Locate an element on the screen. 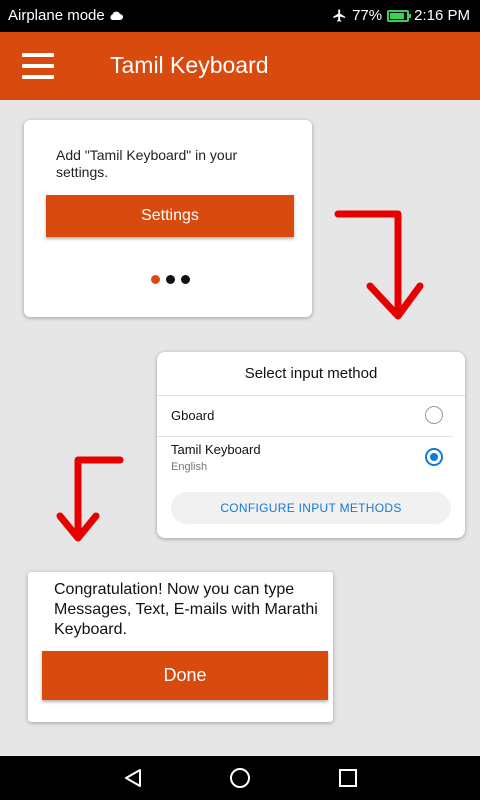  configure-input-methods-button: CONFIGURE INPUT METHODS is located at coordinates (311, 508).